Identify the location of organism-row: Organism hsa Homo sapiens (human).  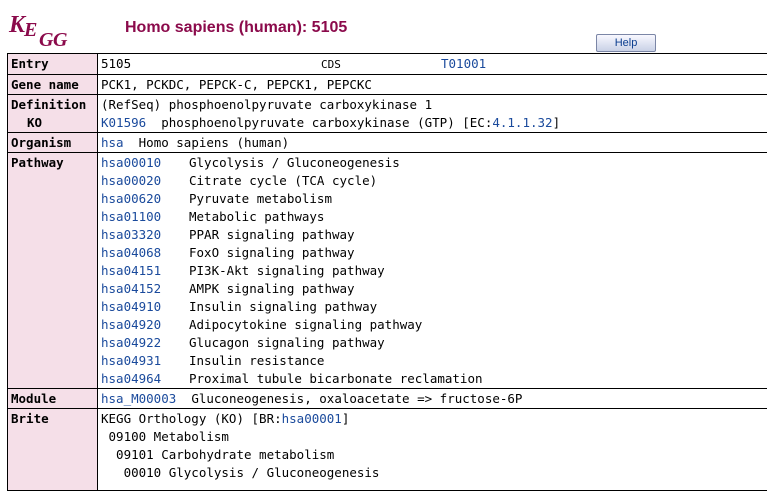
(387, 142).